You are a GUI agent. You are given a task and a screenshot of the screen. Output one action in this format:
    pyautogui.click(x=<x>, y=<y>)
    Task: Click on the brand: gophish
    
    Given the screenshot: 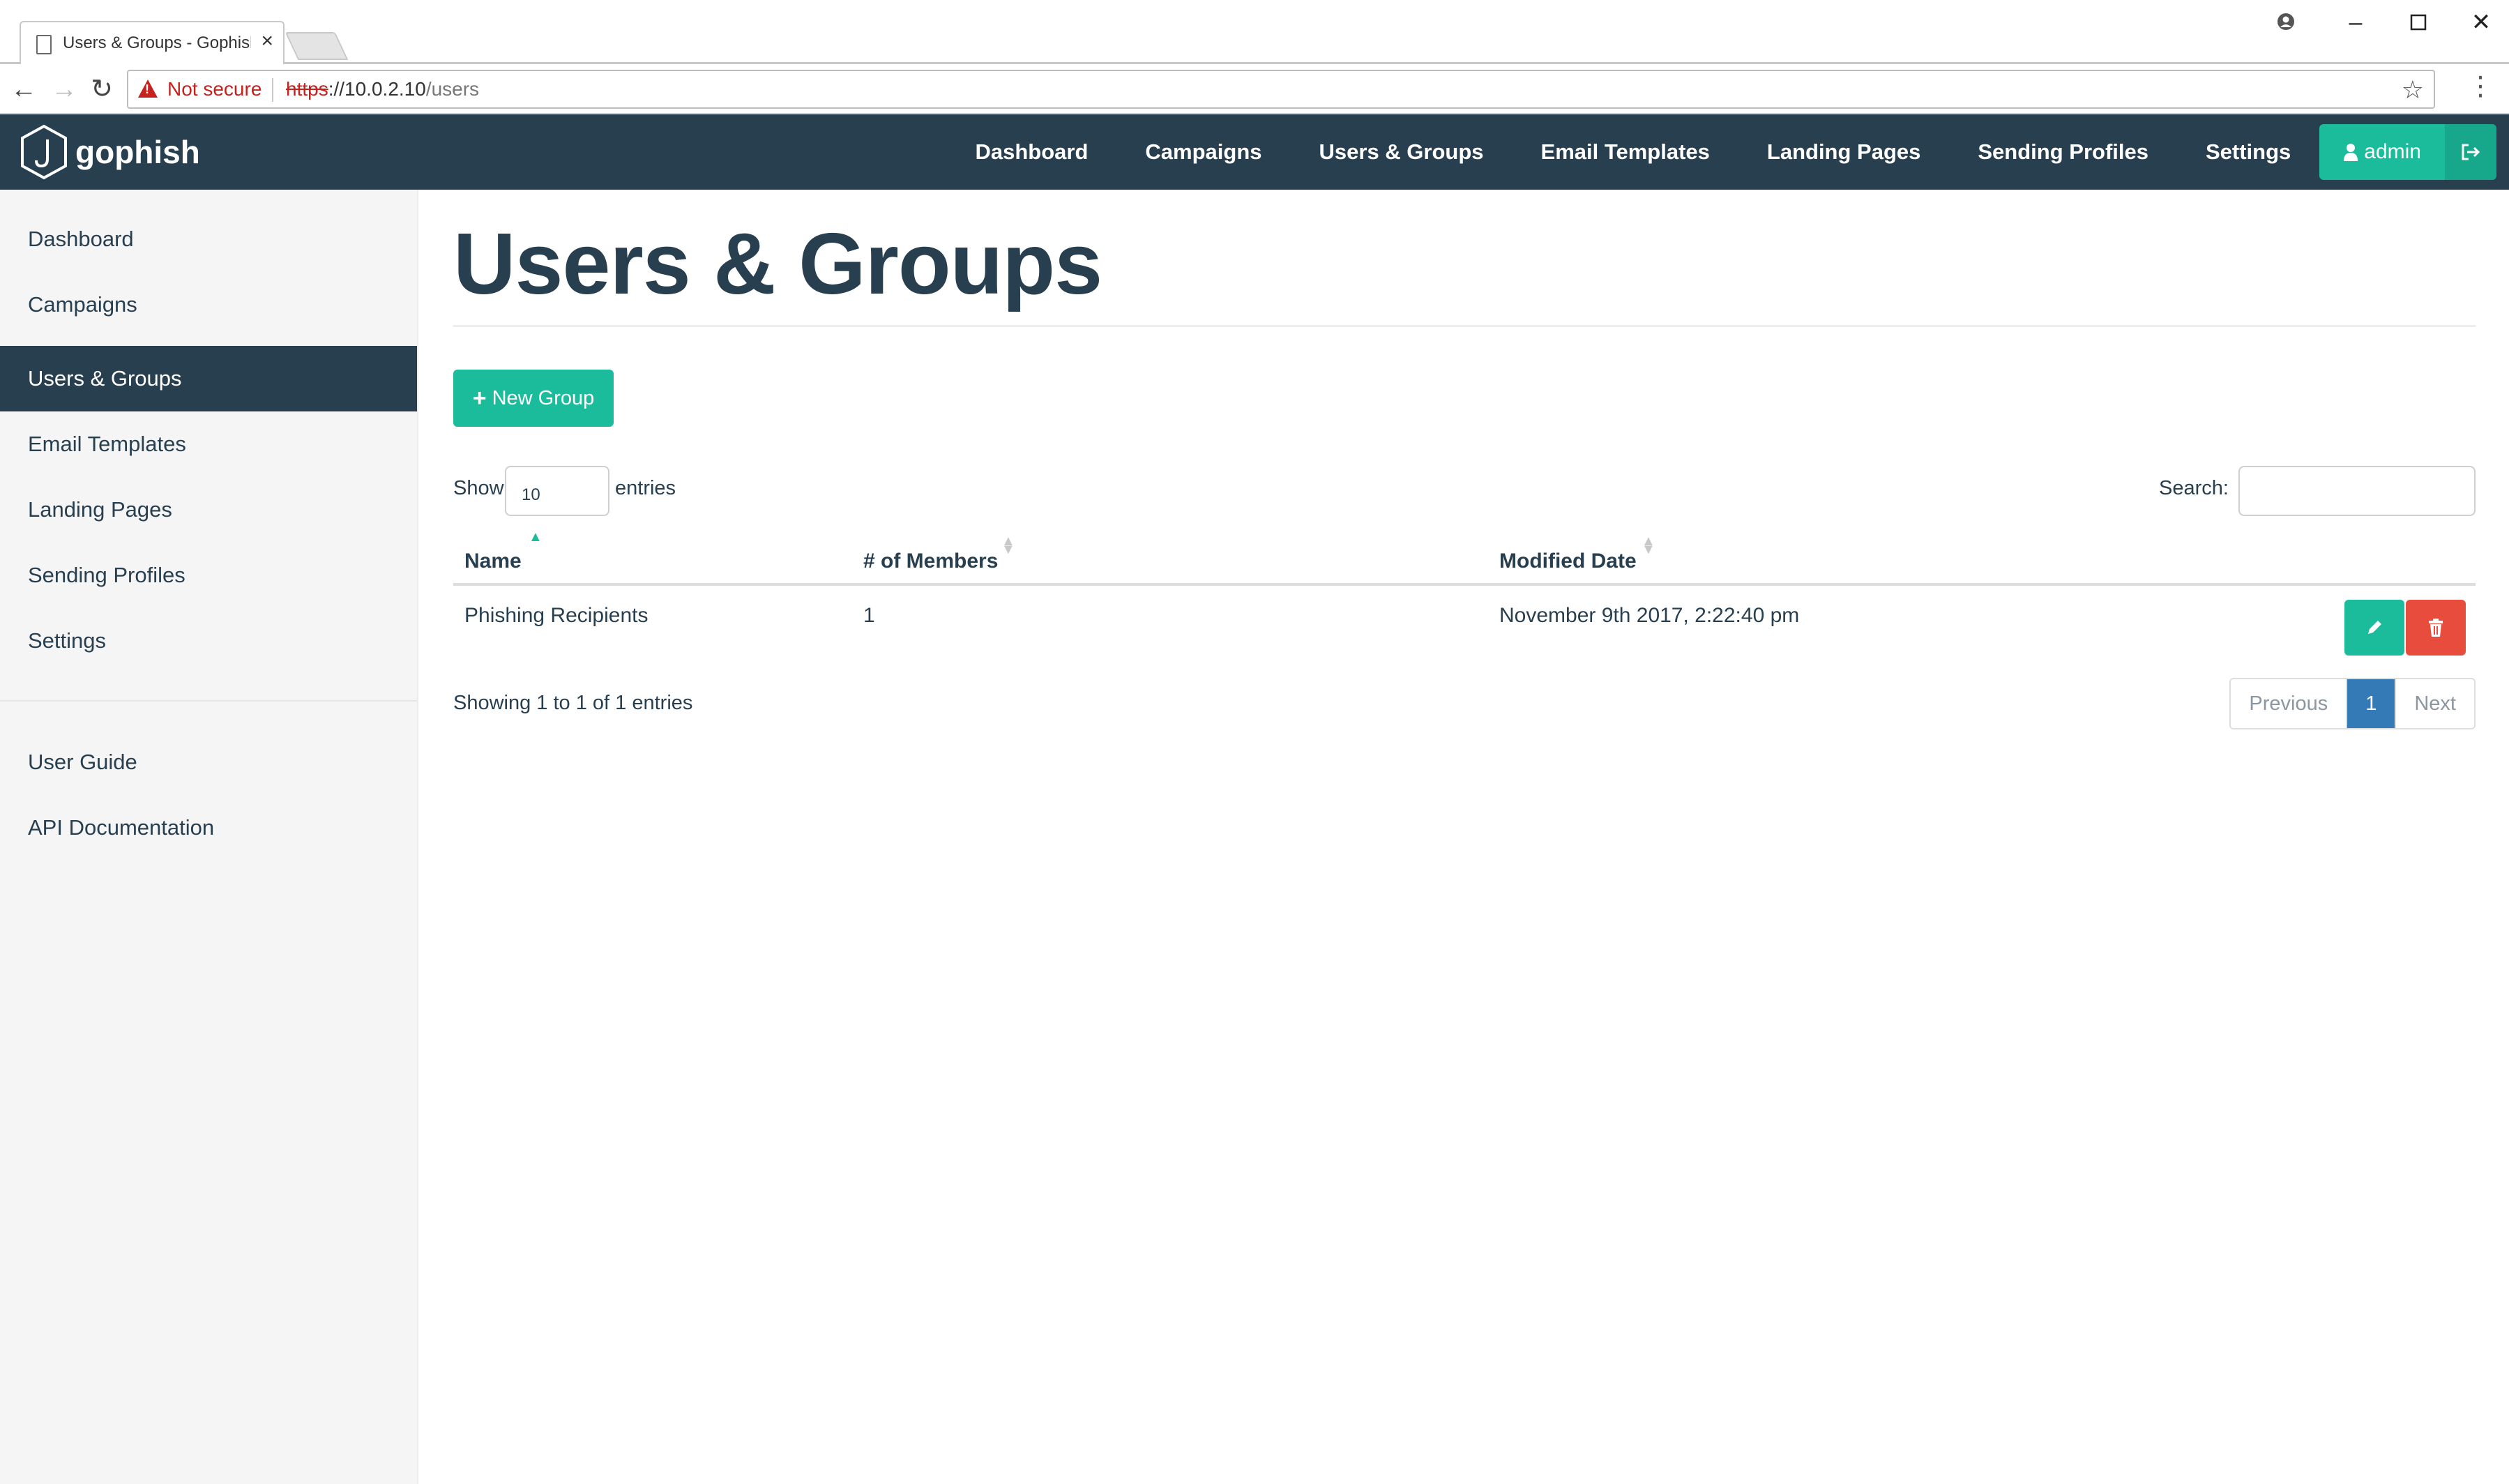 What is the action you would take?
    pyautogui.click(x=110, y=152)
    